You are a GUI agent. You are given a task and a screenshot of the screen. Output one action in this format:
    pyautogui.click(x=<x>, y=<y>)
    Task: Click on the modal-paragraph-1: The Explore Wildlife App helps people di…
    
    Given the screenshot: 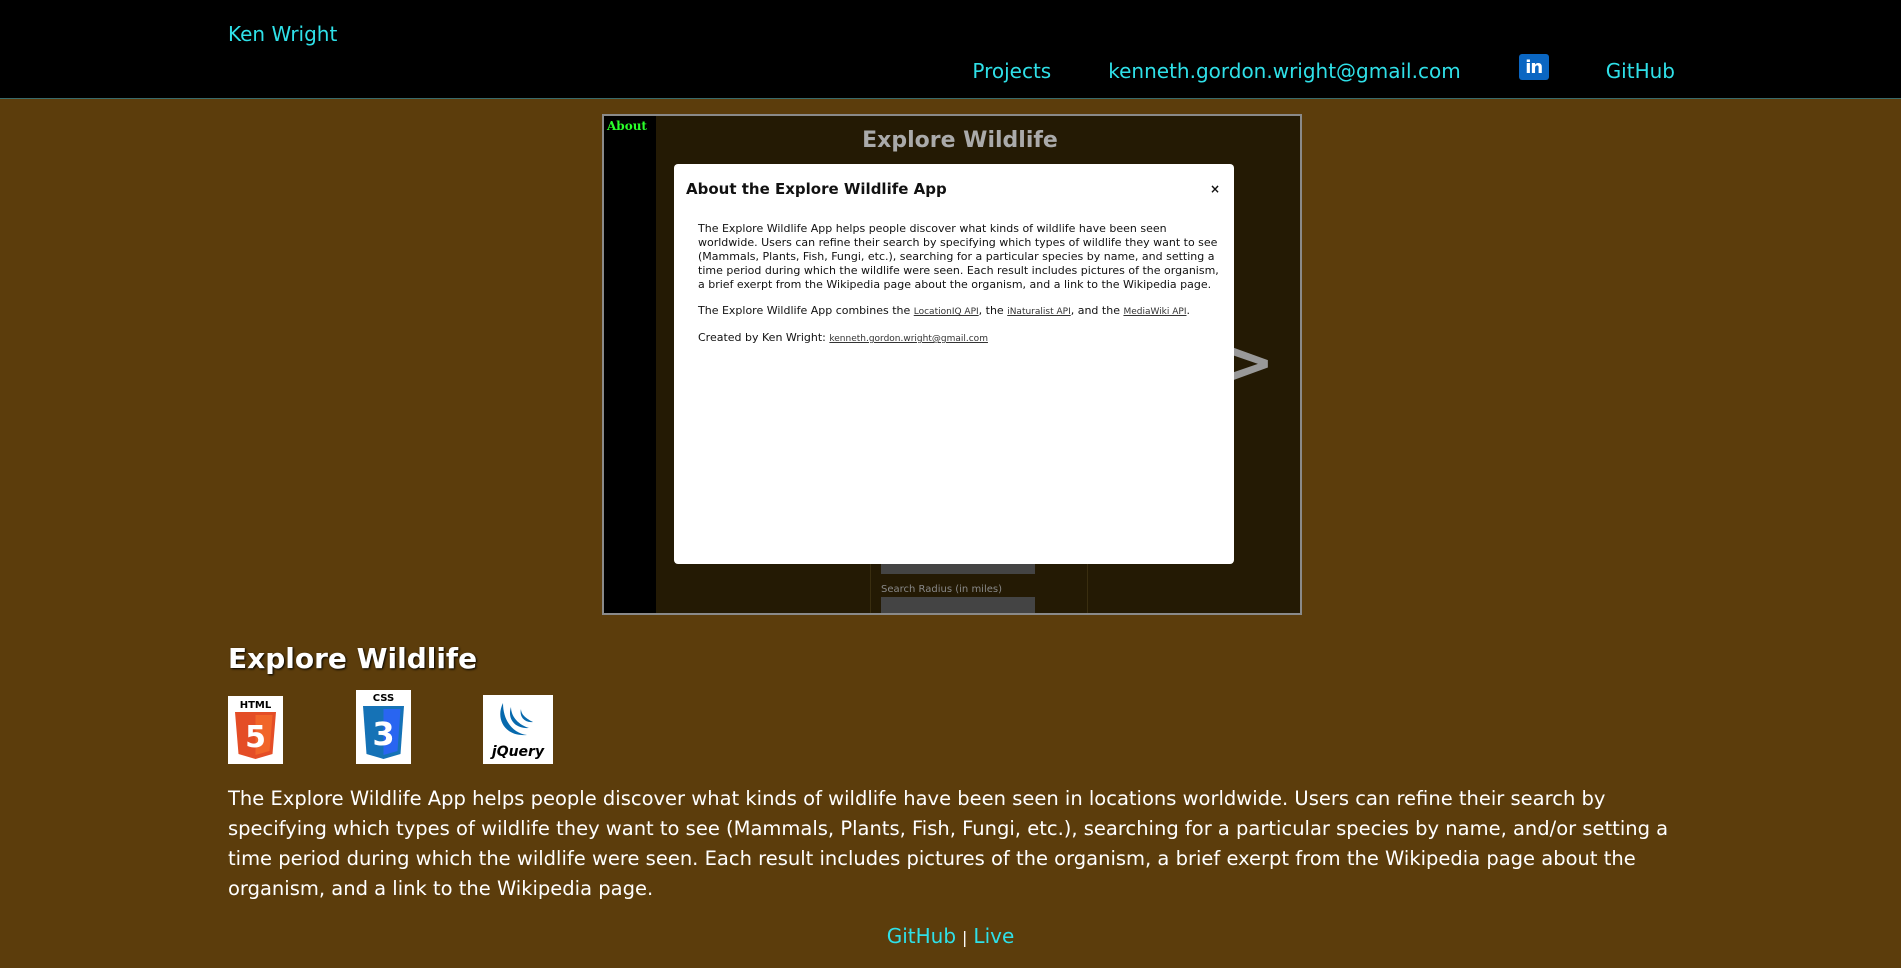 What is the action you would take?
    pyautogui.click(x=958, y=256)
    